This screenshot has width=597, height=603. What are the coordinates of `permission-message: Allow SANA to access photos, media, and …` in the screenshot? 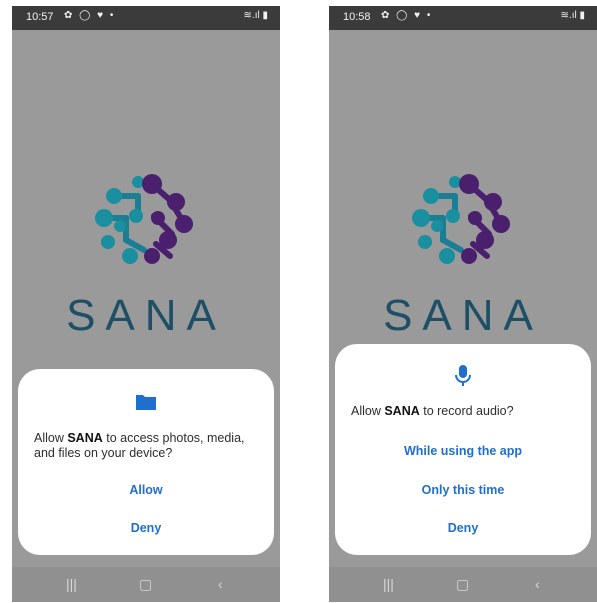 It's located at (139, 445).